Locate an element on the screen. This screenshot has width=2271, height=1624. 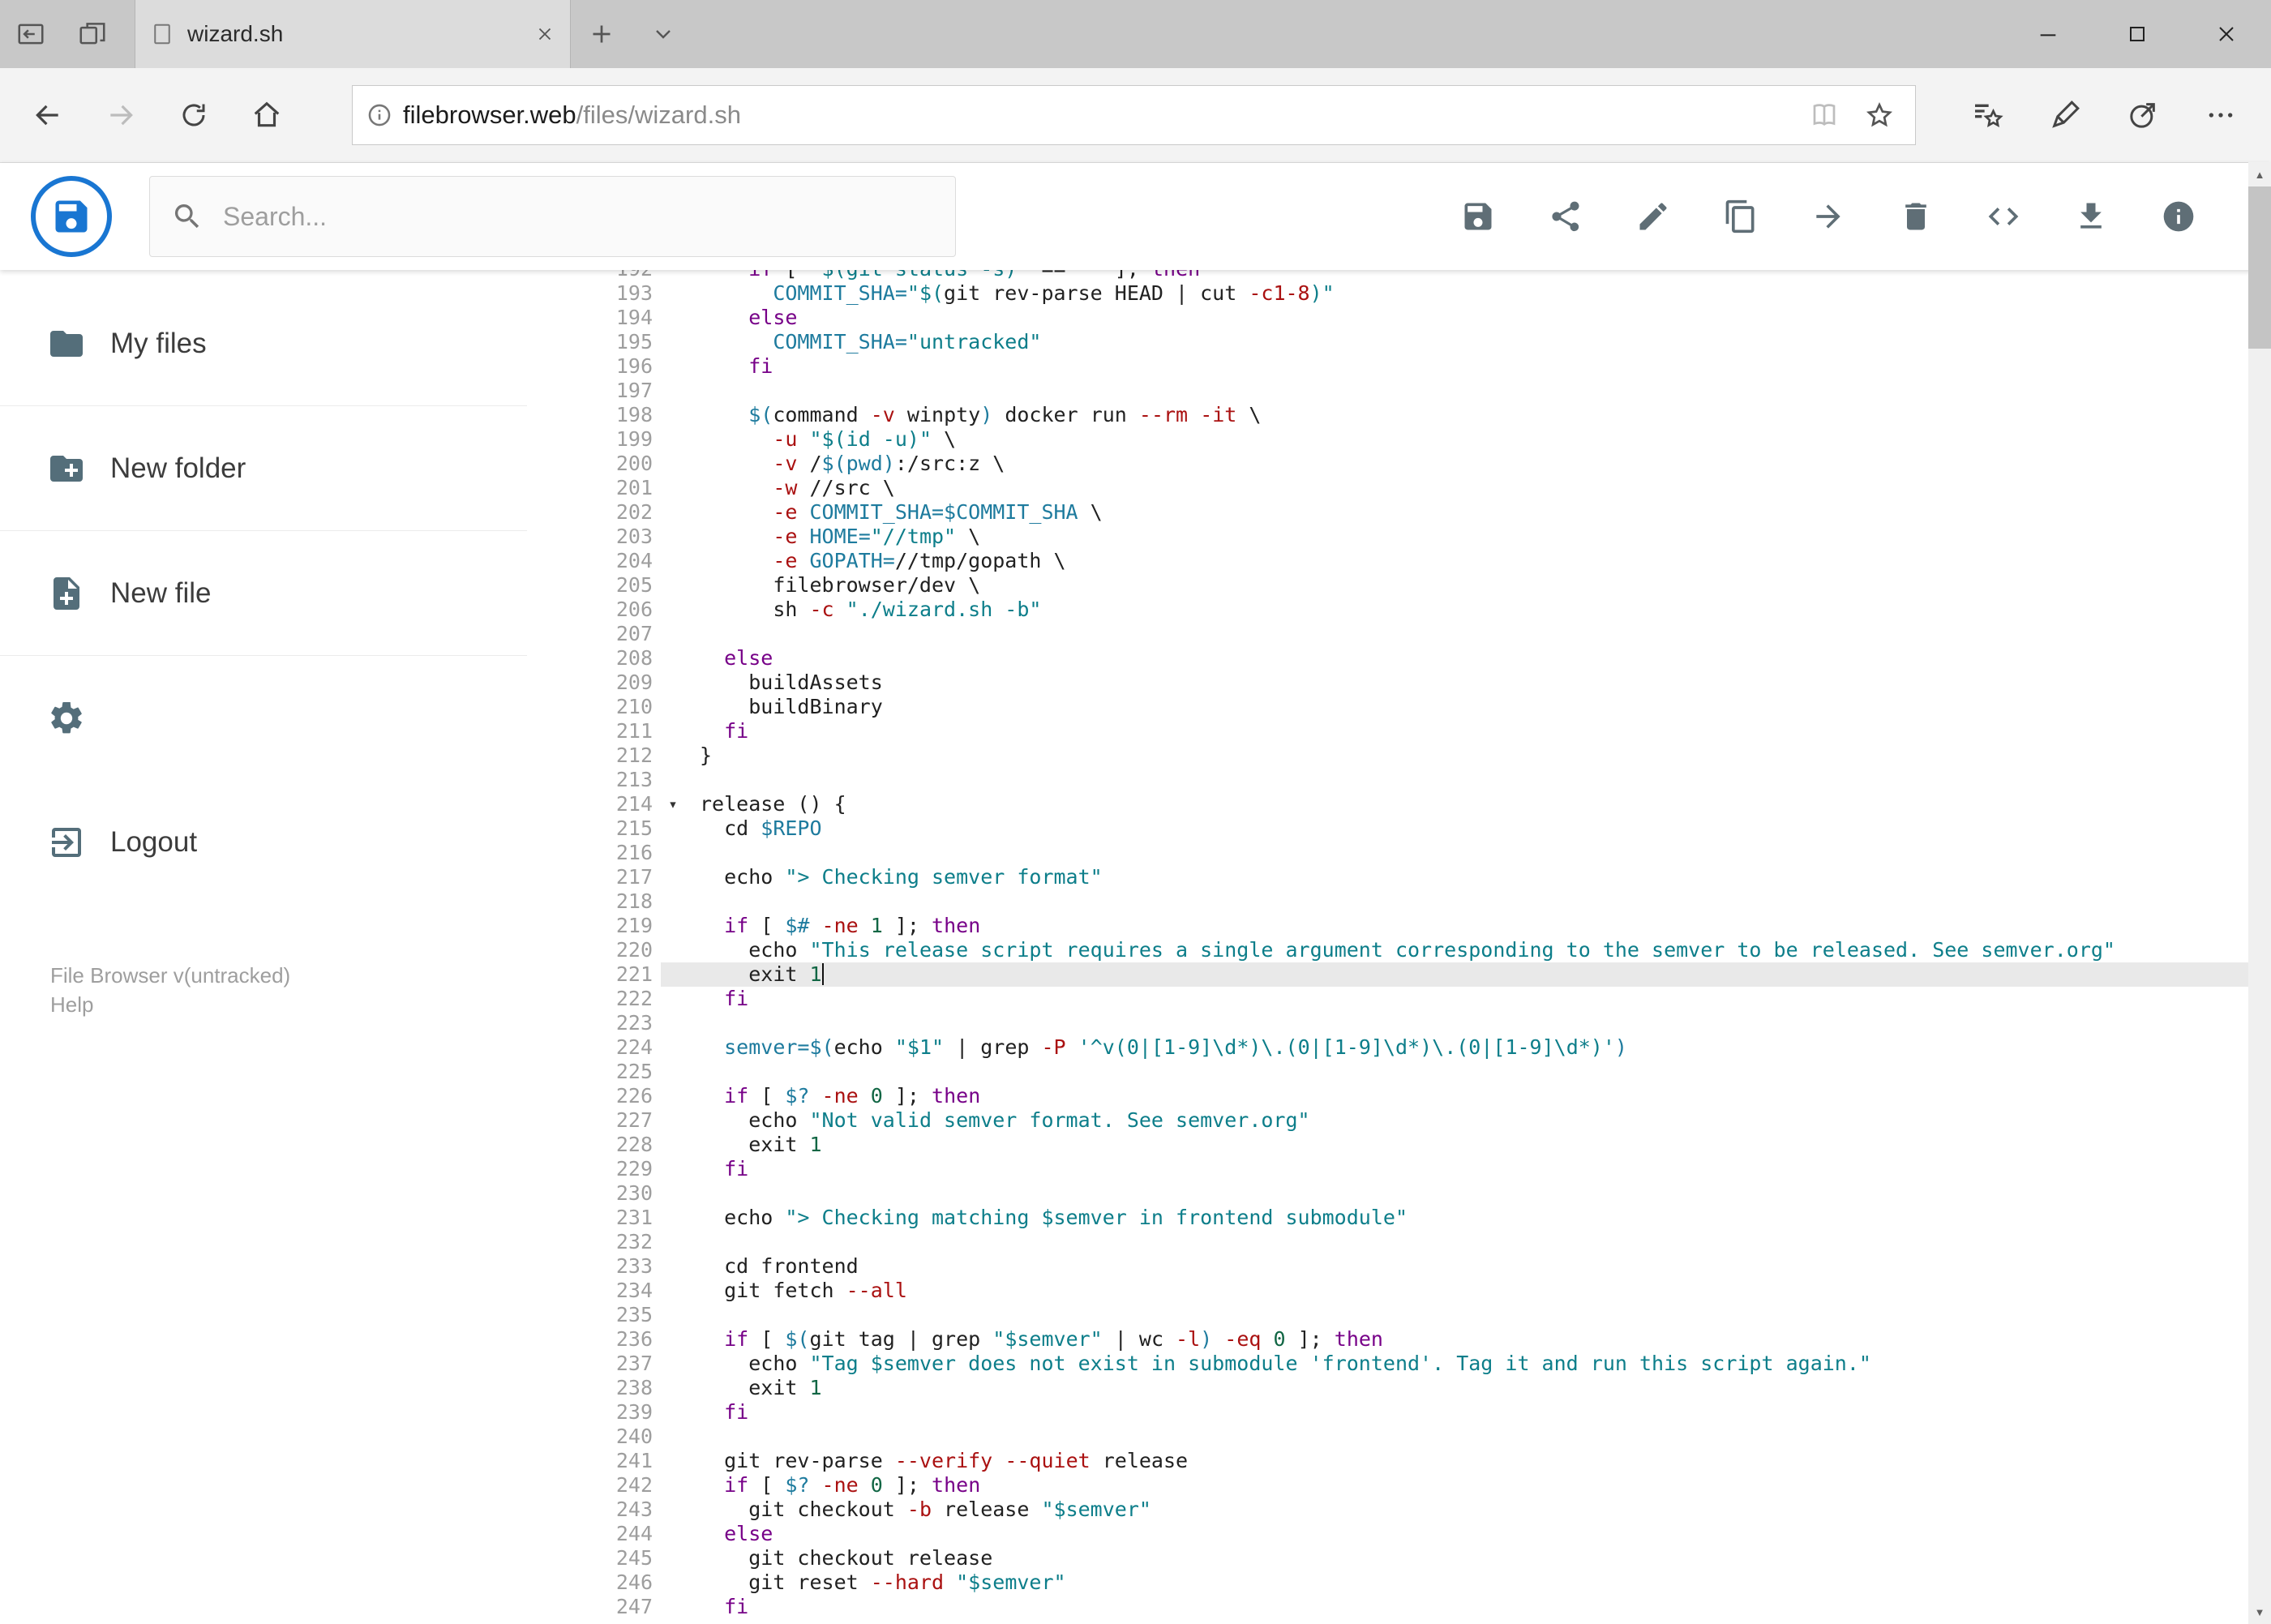
code-line: 212} is located at coordinates (1415, 756).